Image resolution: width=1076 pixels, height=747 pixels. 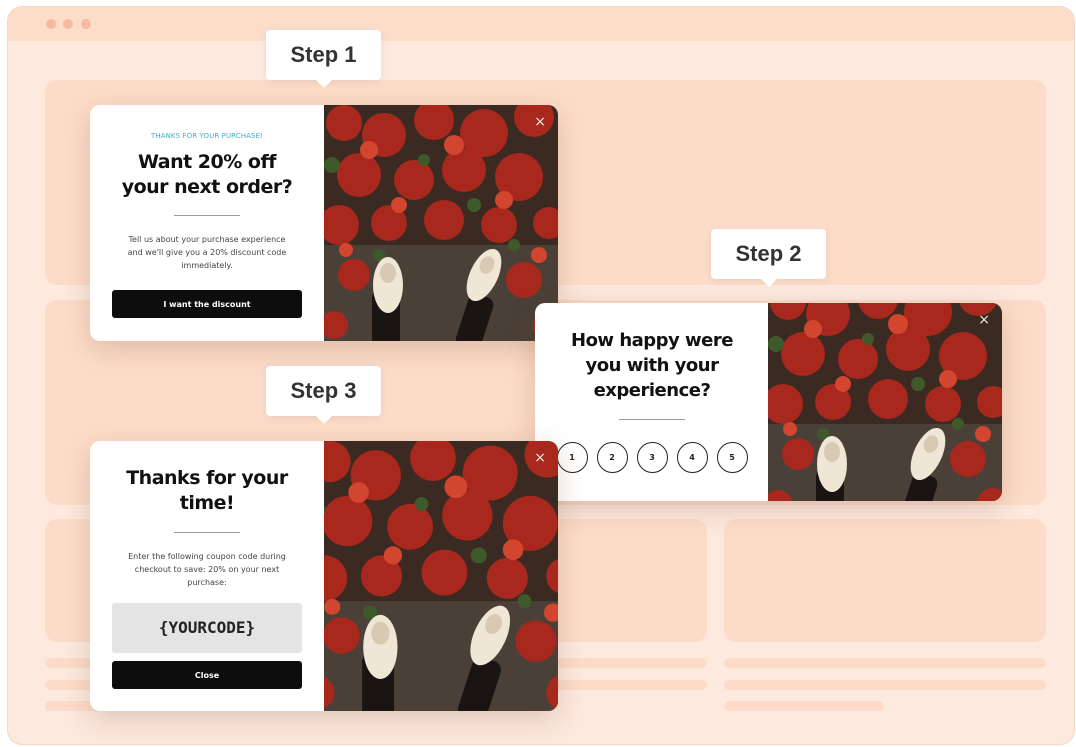 What do you see at coordinates (207, 187) in the screenshot?
I see `popup-headline-line: your next order?` at bounding box center [207, 187].